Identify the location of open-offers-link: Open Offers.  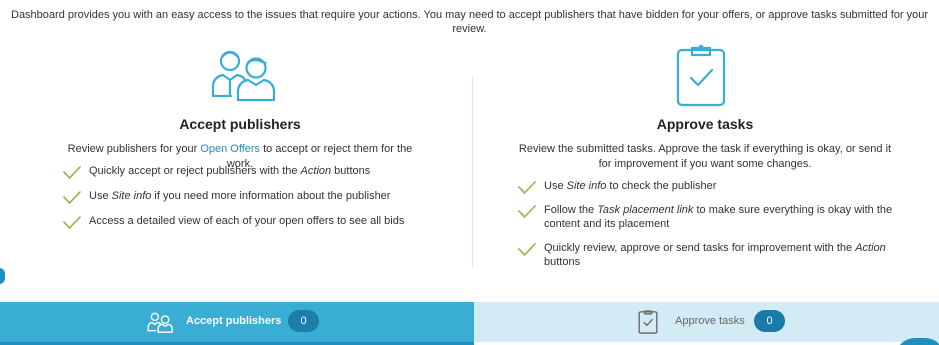
(230, 149).